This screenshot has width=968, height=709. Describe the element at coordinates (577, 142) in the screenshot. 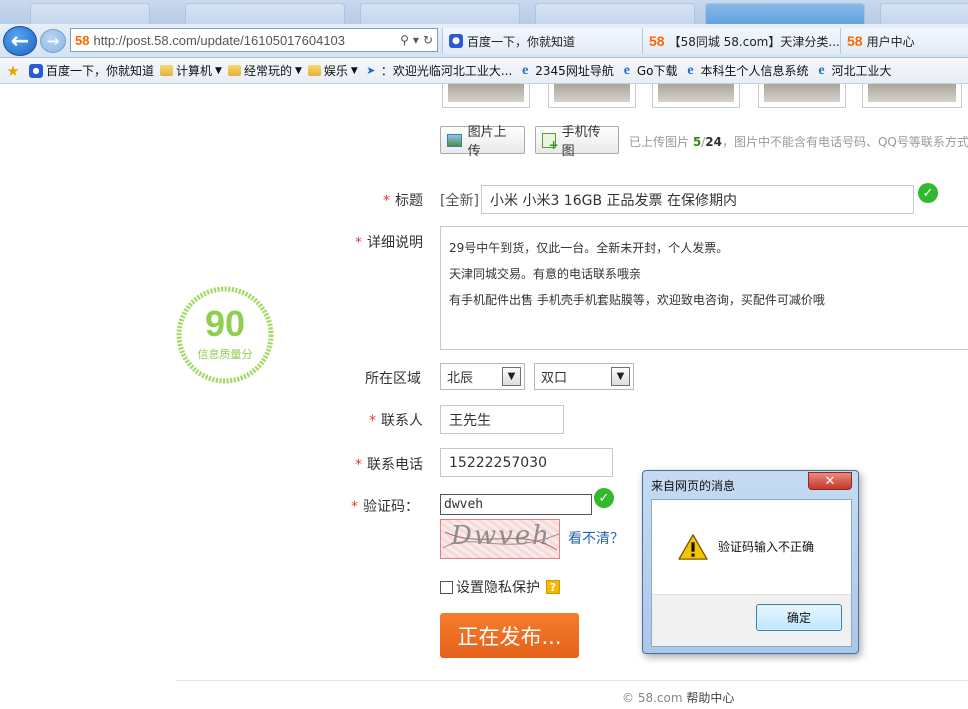

I see `phone-upload-button: 手机传图` at that location.